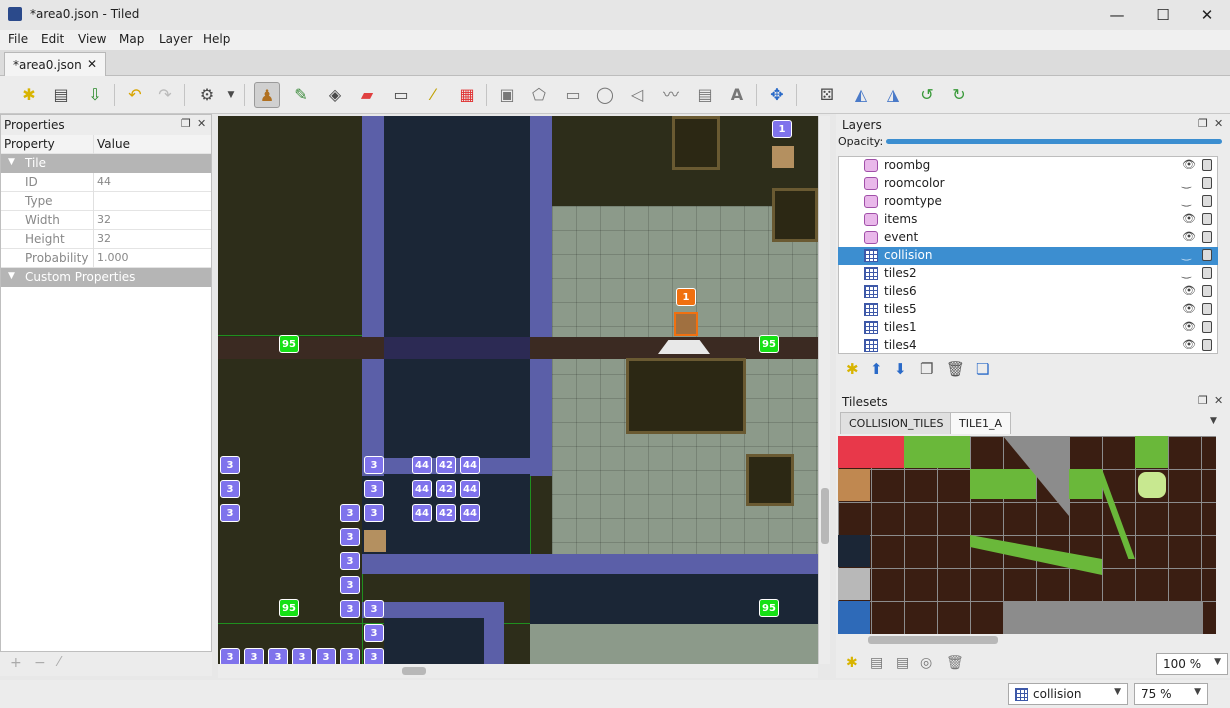 Image resolution: width=1230 pixels, height=708 pixels. What do you see at coordinates (605, 95) in the screenshot?
I see `insert-ellipse-icon: ◯` at bounding box center [605, 95].